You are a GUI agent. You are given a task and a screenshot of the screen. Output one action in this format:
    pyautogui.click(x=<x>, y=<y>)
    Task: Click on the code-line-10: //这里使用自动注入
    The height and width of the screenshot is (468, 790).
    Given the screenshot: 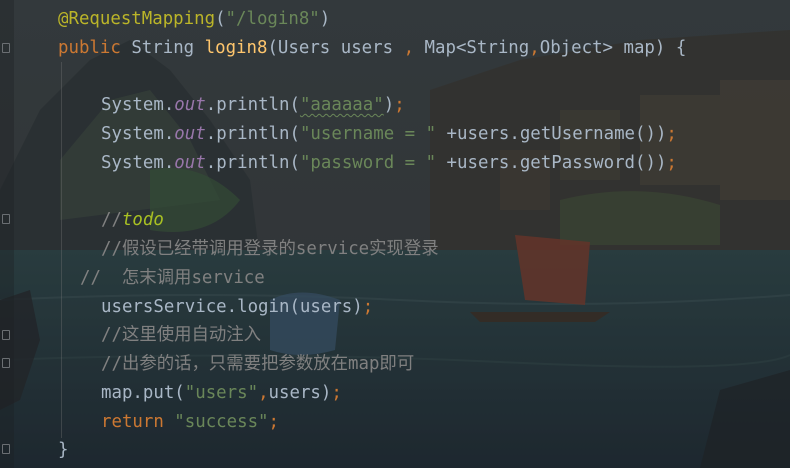 What is the action you would take?
    pyautogui.click(x=181, y=335)
    